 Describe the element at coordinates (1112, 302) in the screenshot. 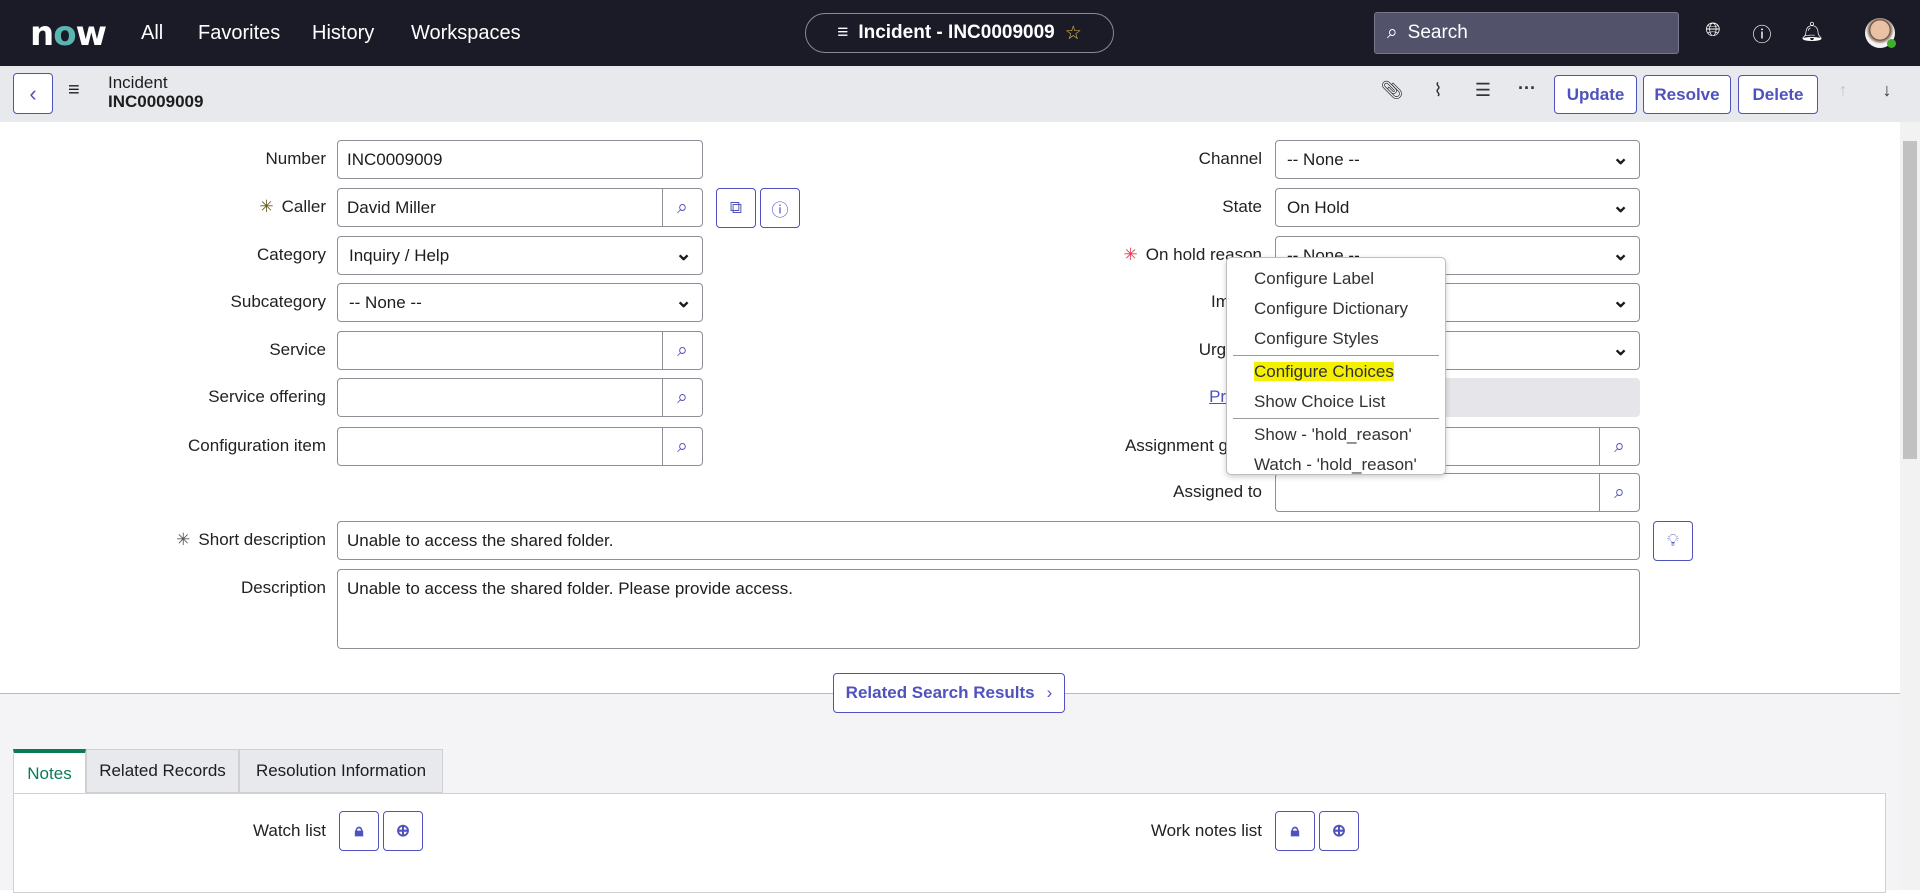

I see `impact-label: Impact` at that location.